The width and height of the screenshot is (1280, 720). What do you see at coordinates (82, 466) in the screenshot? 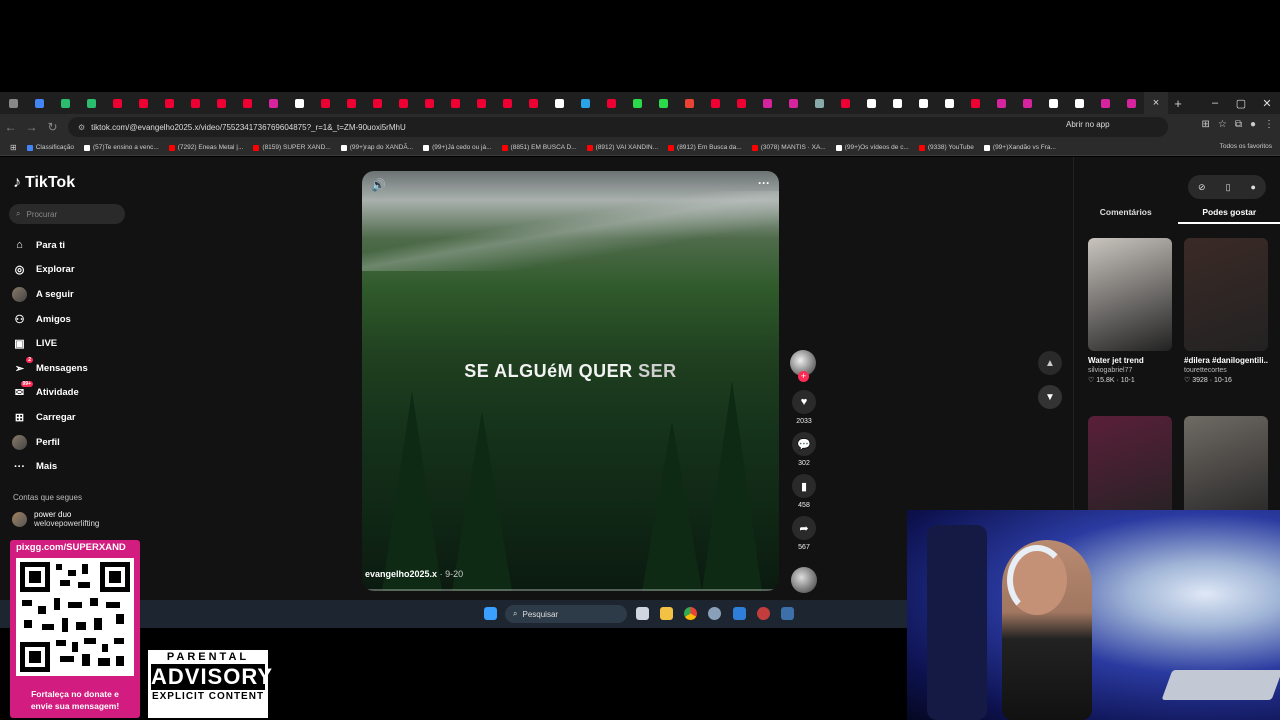
I see `sidebar-item-mais: ··· Mais` at bounding box center [82, 466].